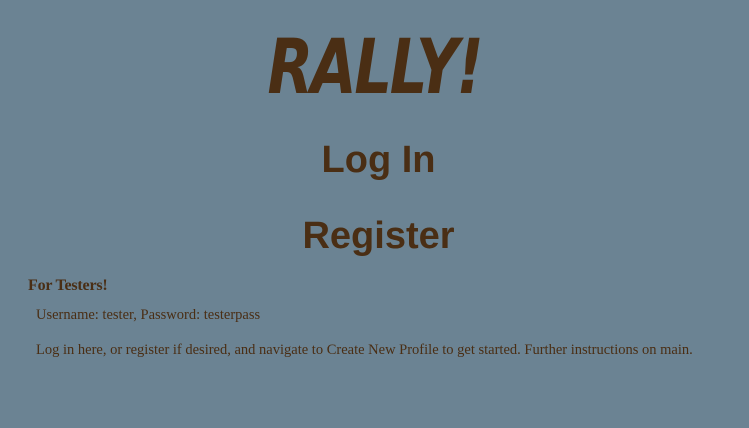 The width and height of the screenshot is (749, 428). I want to click on login-link: Log In, so click(374, 160).